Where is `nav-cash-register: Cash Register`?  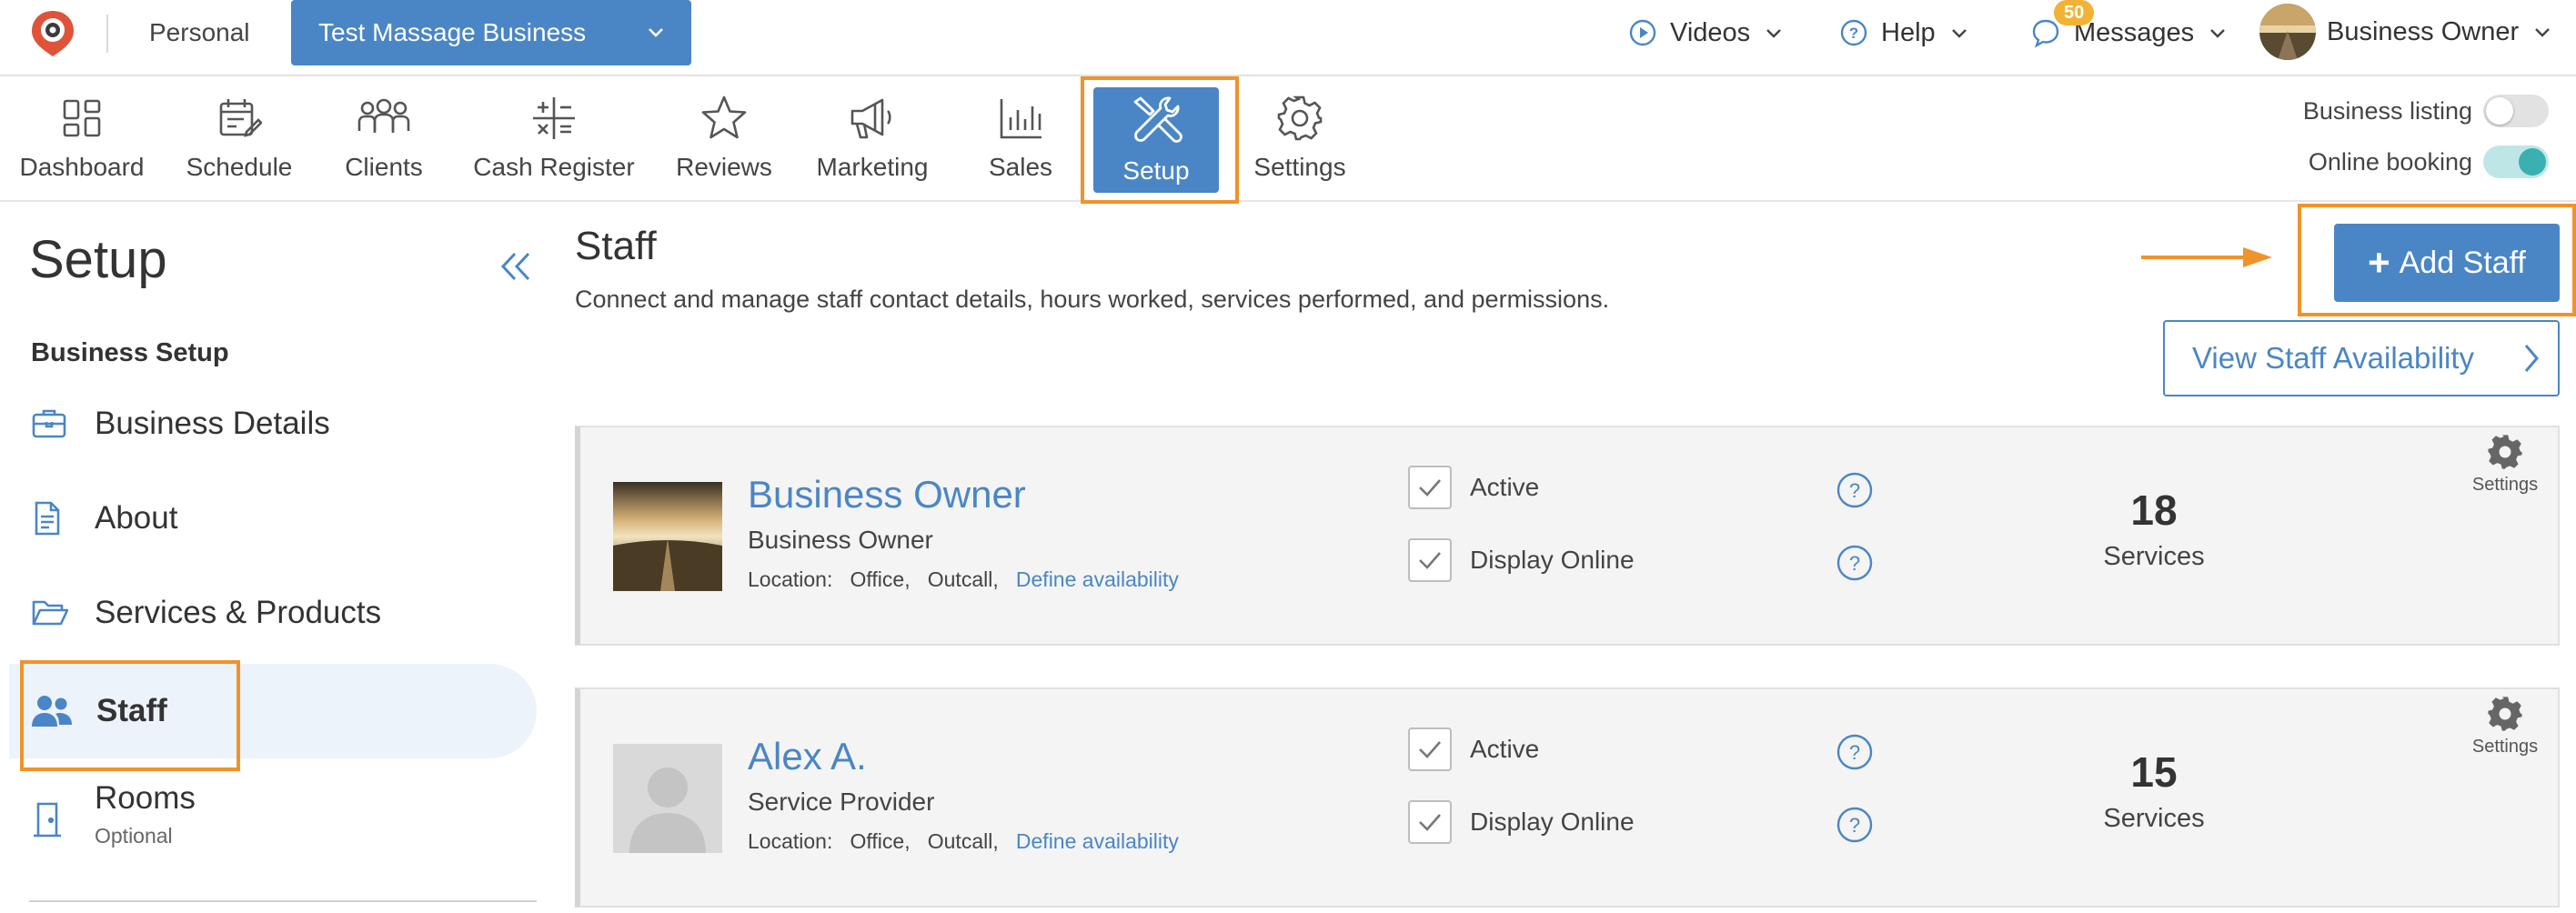
nav-cash-register: Cash Register is located at coordinates (554, 140).